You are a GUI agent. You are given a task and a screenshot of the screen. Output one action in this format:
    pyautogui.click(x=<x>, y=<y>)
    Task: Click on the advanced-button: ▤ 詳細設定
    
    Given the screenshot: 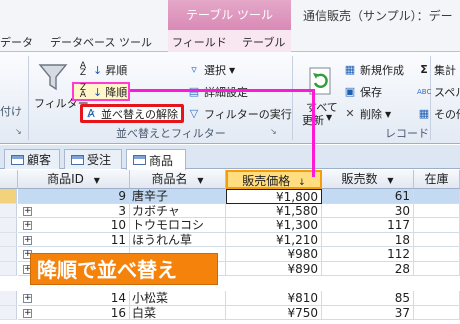 What is the action you would take?
    pyautogui.click(x=217, y=92)
    